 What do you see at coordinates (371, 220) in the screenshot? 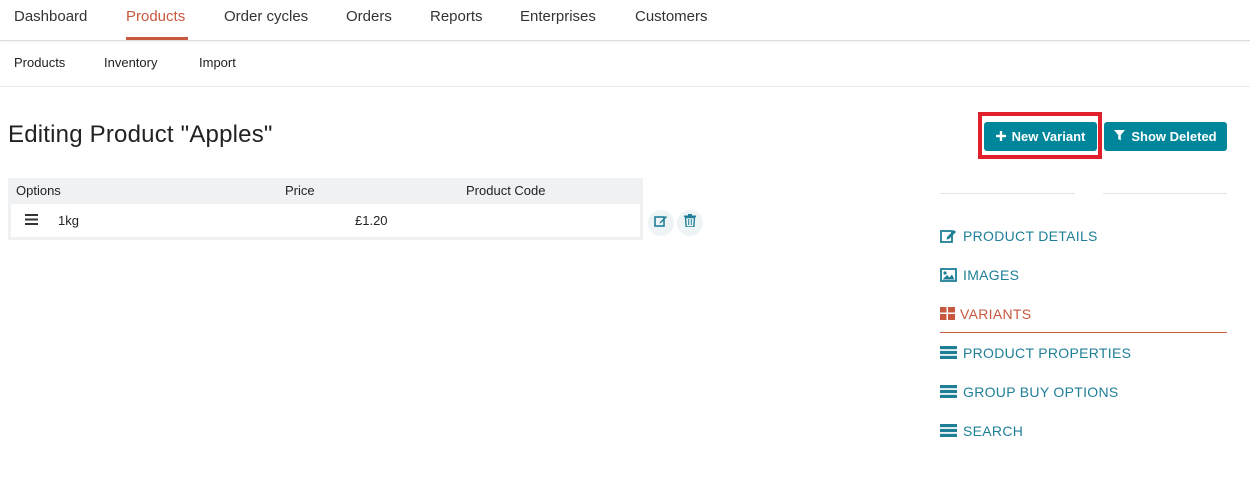
I see `variant-price: £1.20` at bounding box center [371, 220].